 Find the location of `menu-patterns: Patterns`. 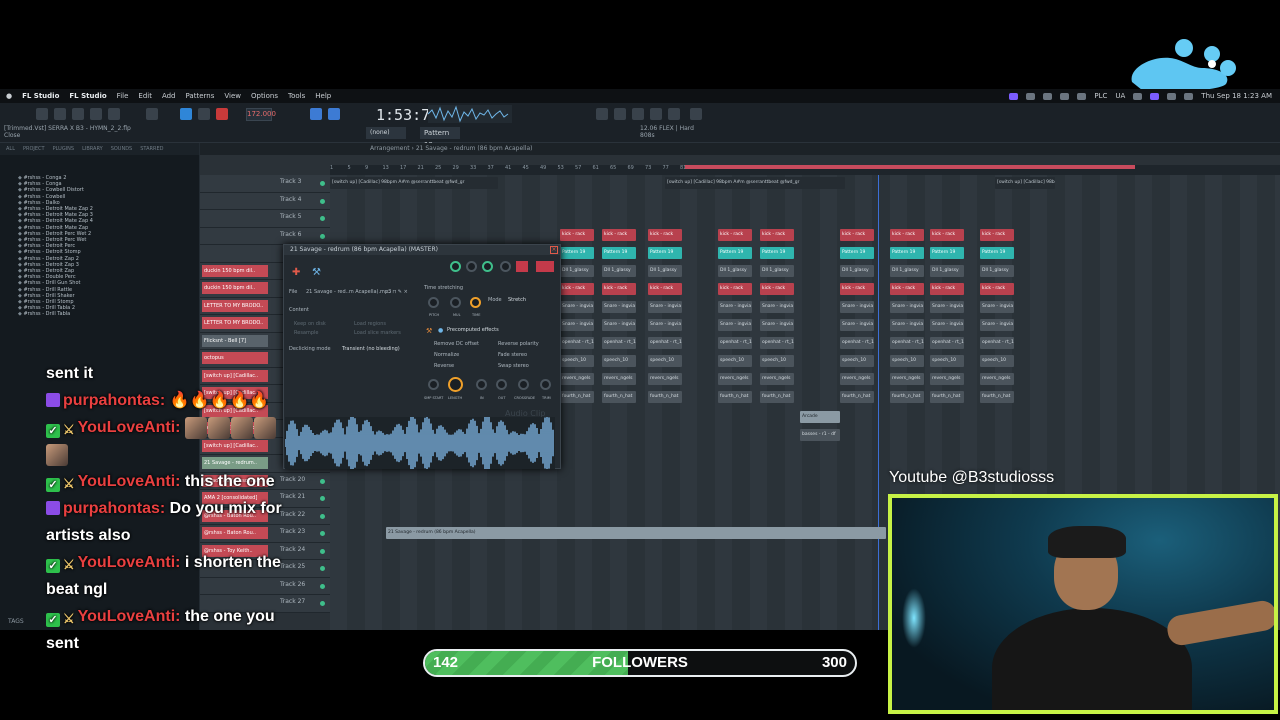

menu-patterns: Patterns is located at coordinates (200, 96).